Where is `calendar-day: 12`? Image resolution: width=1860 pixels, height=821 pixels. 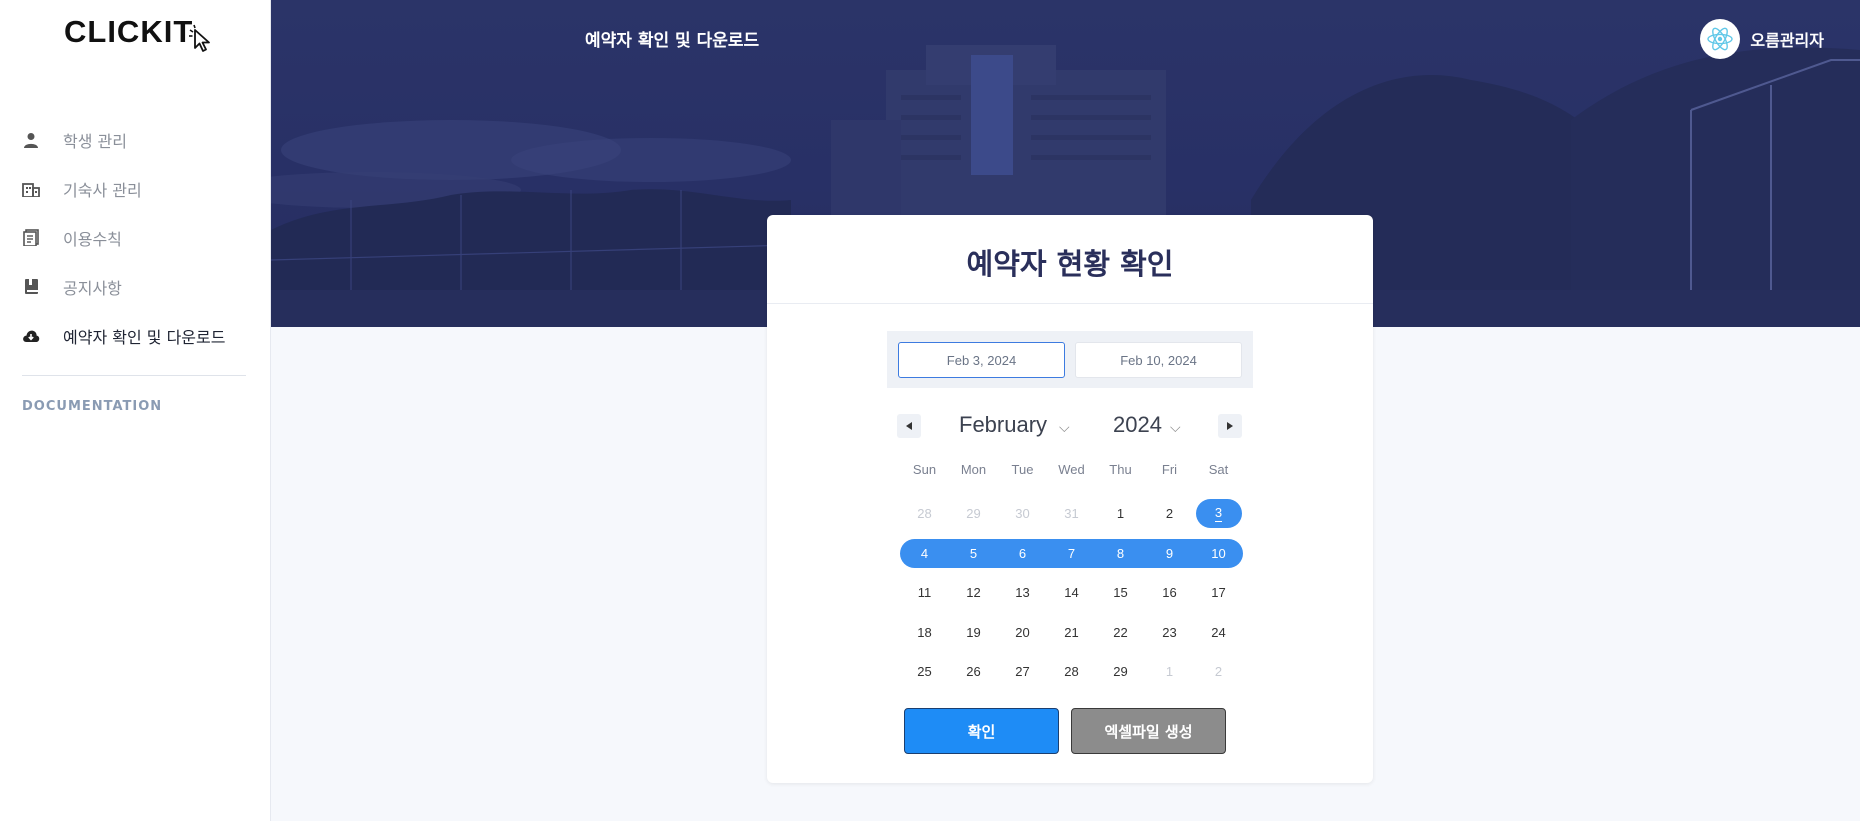 calendar-day: 12 is located at coordinates (973, 592).